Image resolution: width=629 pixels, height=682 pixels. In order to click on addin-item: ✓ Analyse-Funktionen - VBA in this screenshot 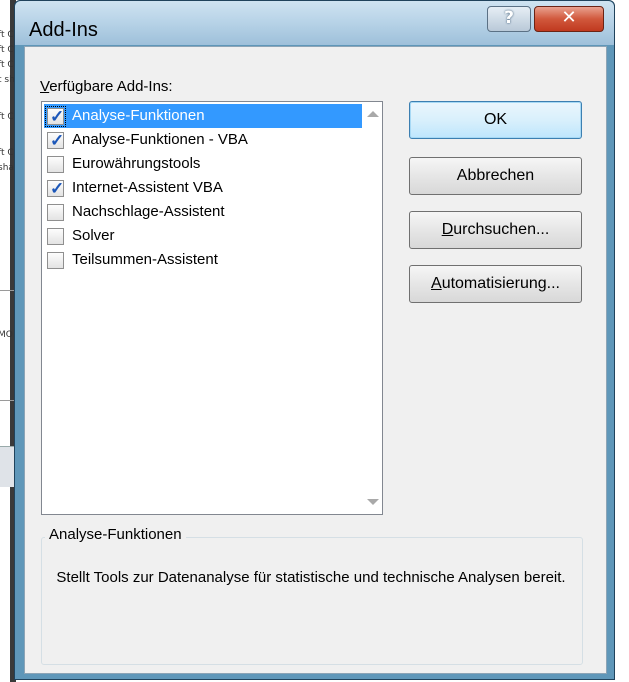, I will do `click(203, 140)`.